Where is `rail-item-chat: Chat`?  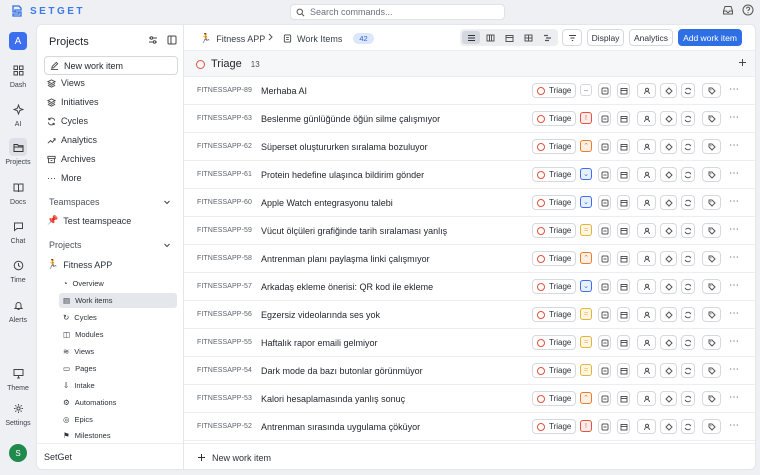
rail-item-chat: Chat is located at coordinates (18, 231).